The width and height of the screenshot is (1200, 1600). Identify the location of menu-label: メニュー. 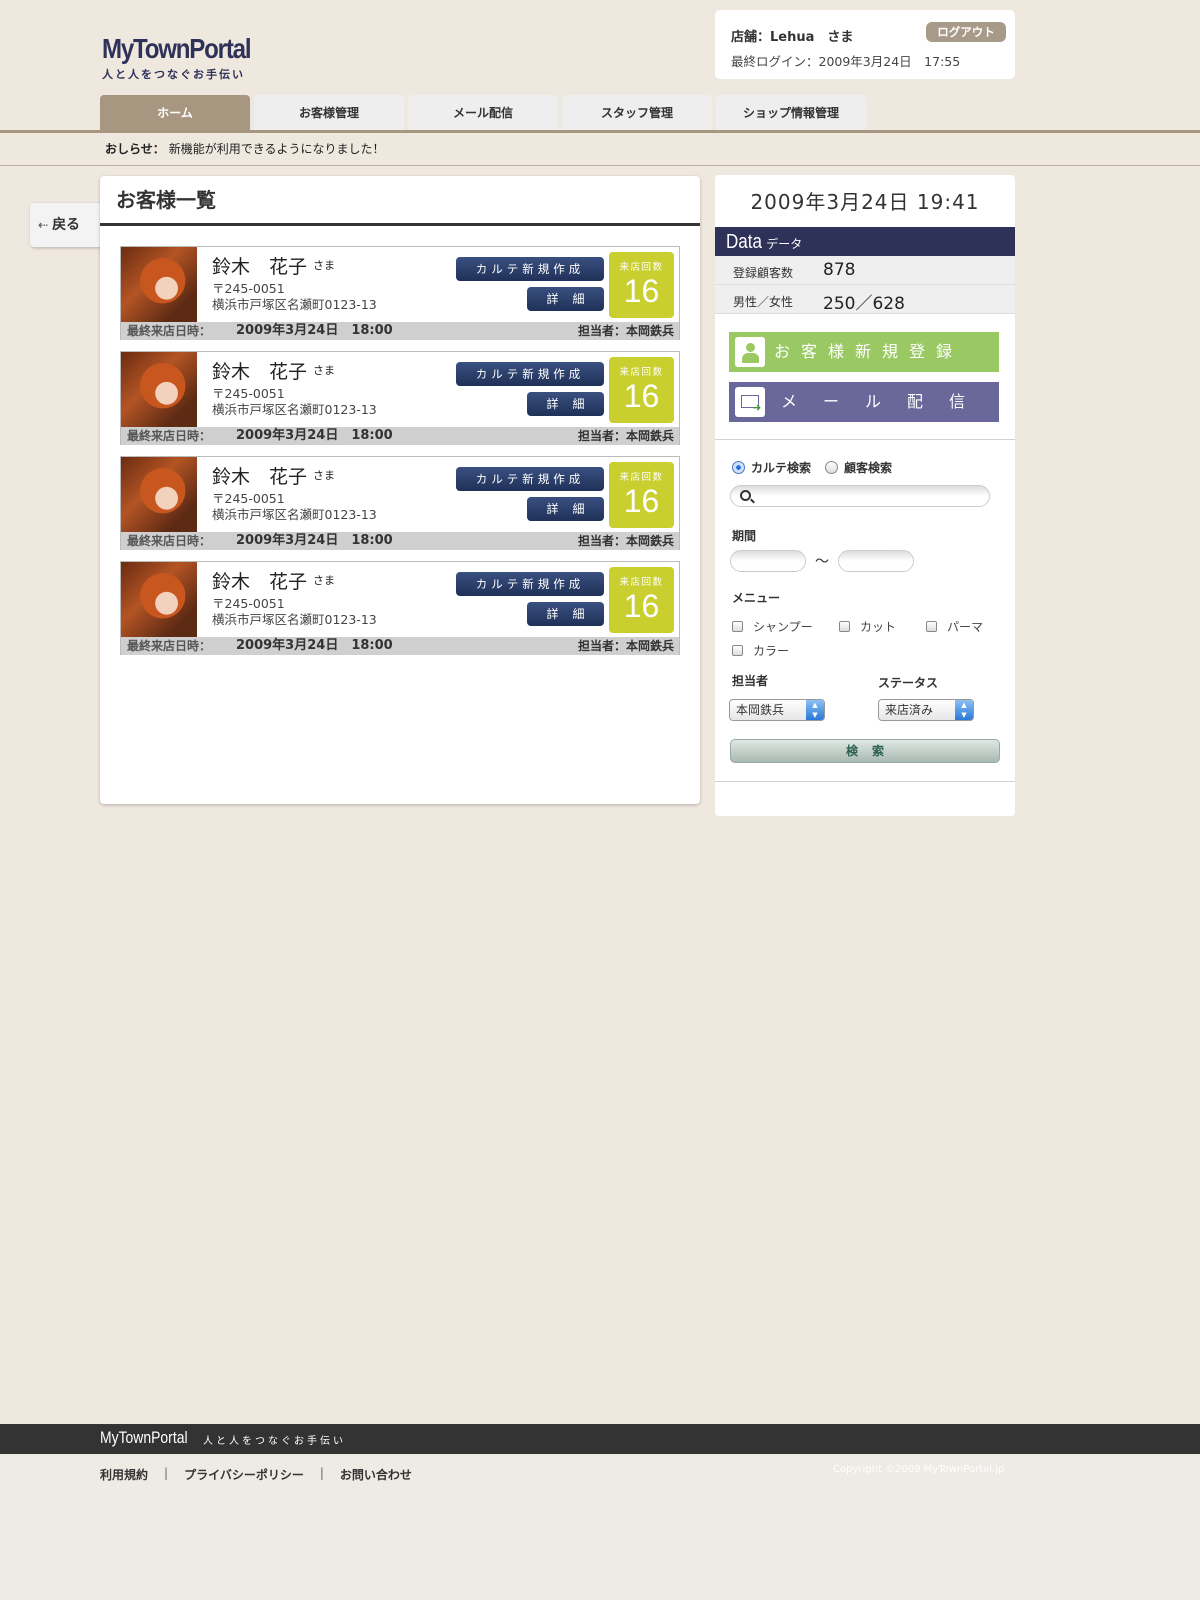
(756, 598).